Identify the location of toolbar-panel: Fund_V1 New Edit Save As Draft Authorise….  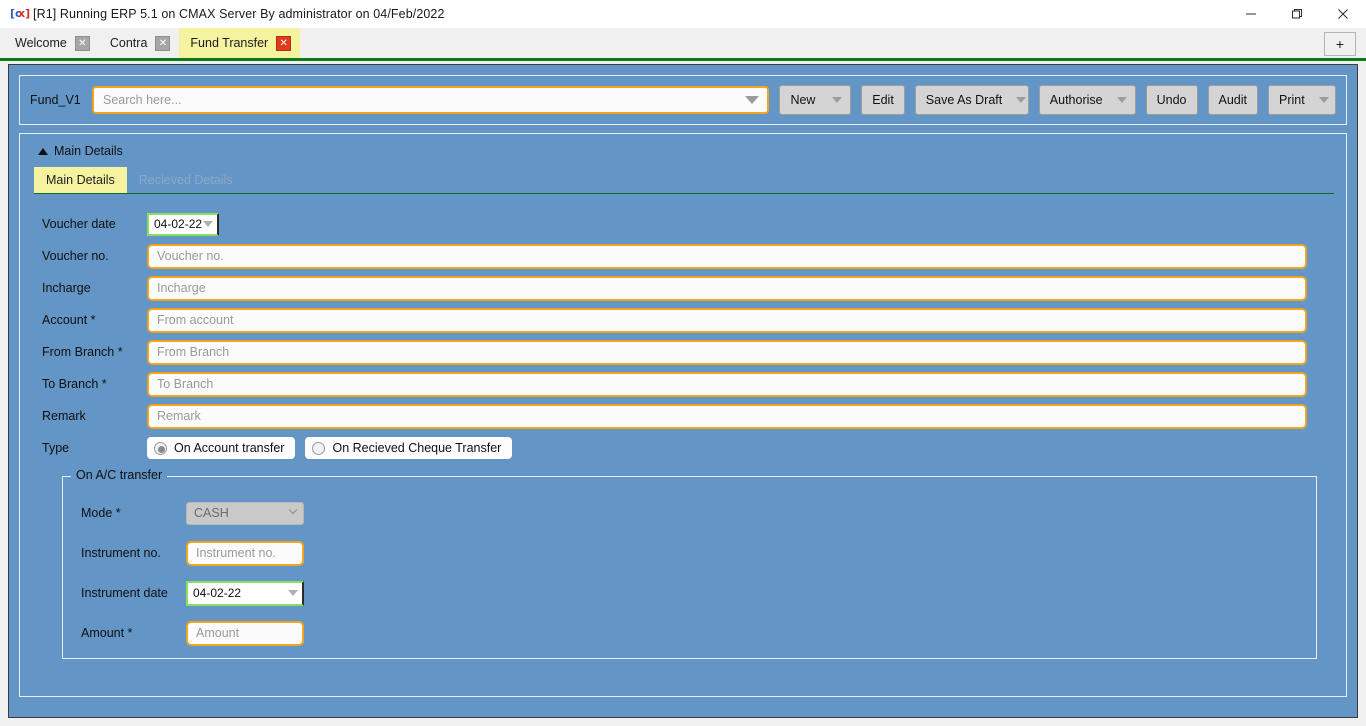
(683, 100).